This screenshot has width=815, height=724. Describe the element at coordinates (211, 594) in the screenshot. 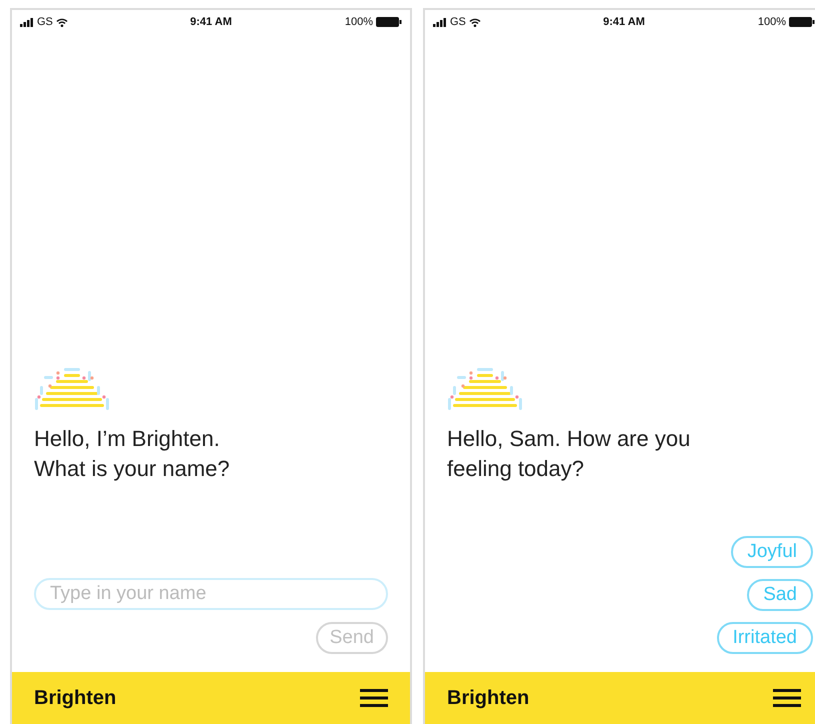

I see `name-input-field: Type in your name` at that location.